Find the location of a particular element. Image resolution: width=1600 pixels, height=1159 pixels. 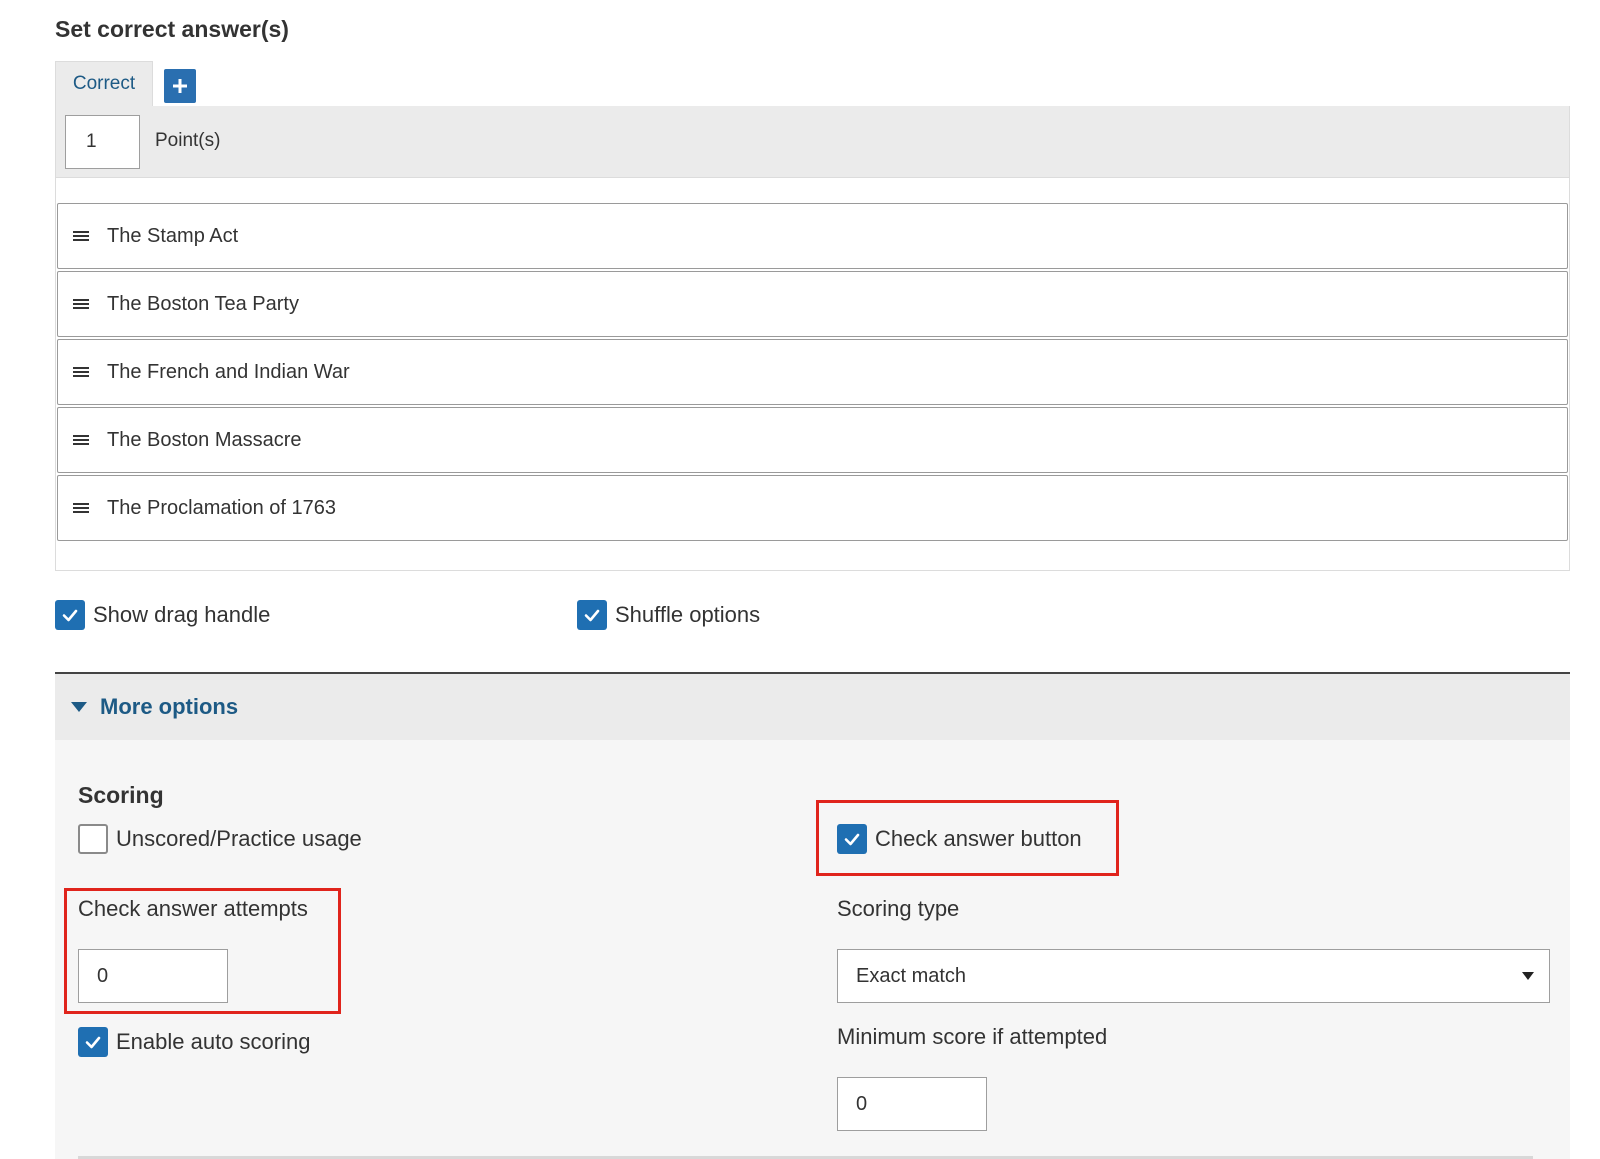

enable-auto-scoring-label: Enable auto scoring is located at coordinates (213, 1041).